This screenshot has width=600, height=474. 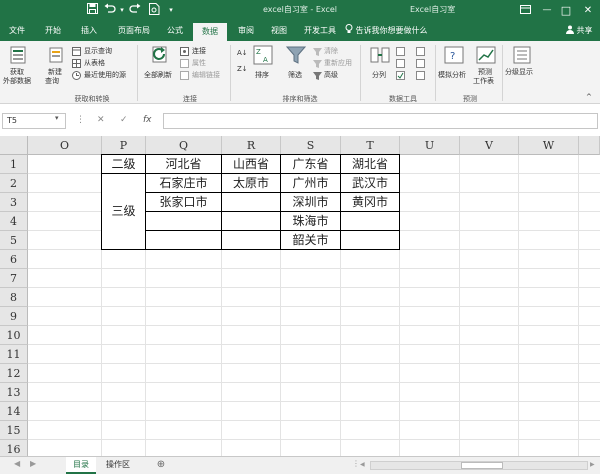 What do you see at coordinates (160, 55) in the screenshot?
I see `refresh-all-icon` at bounding box center [160, 55].